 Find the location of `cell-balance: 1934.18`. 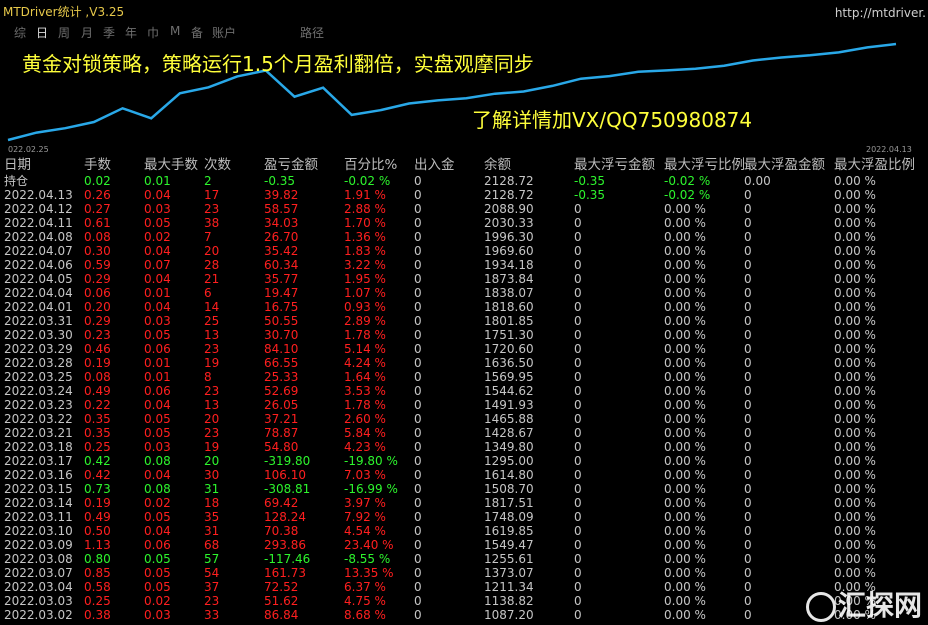

cell-balance: 1934.18 is located at coordinates (509, 265).